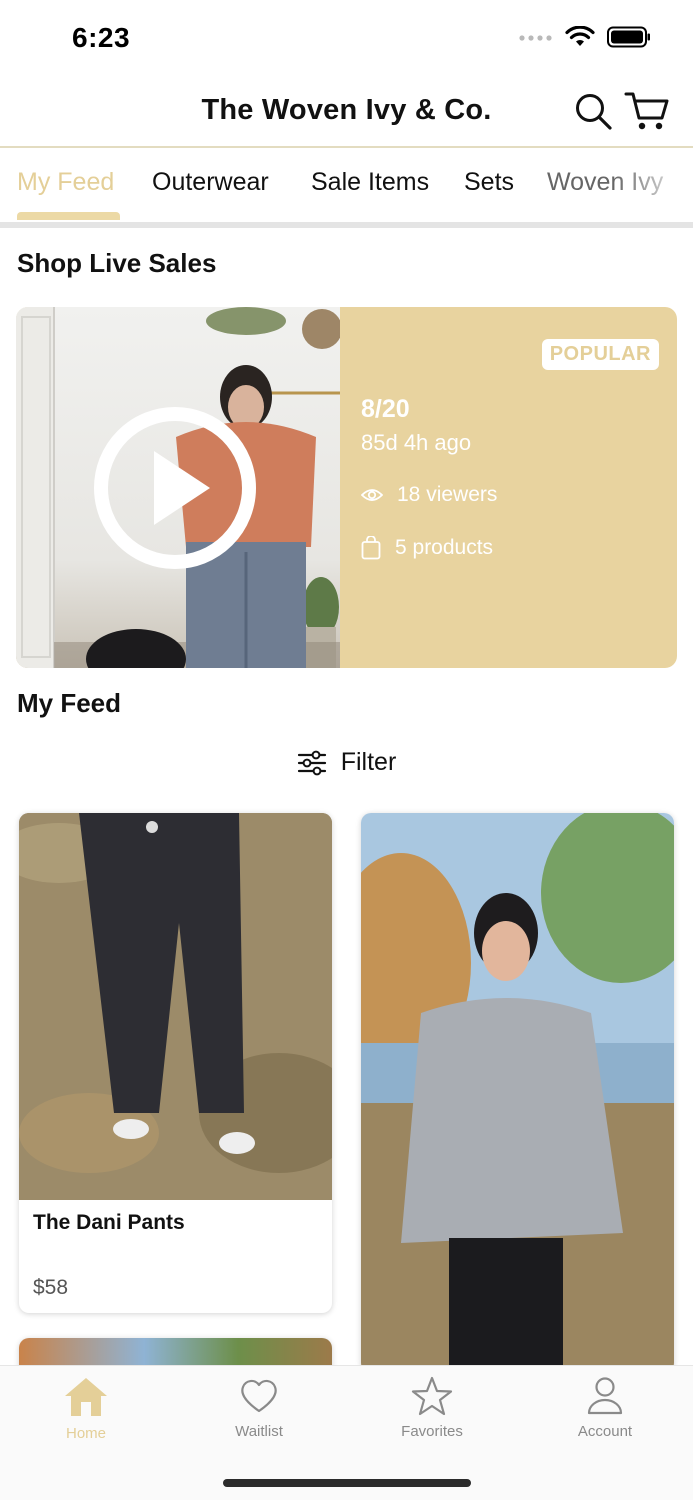 Image resolution: width=693 pixels, height=1500 pixels. I want to click on cart-icon, so click(647, 111).